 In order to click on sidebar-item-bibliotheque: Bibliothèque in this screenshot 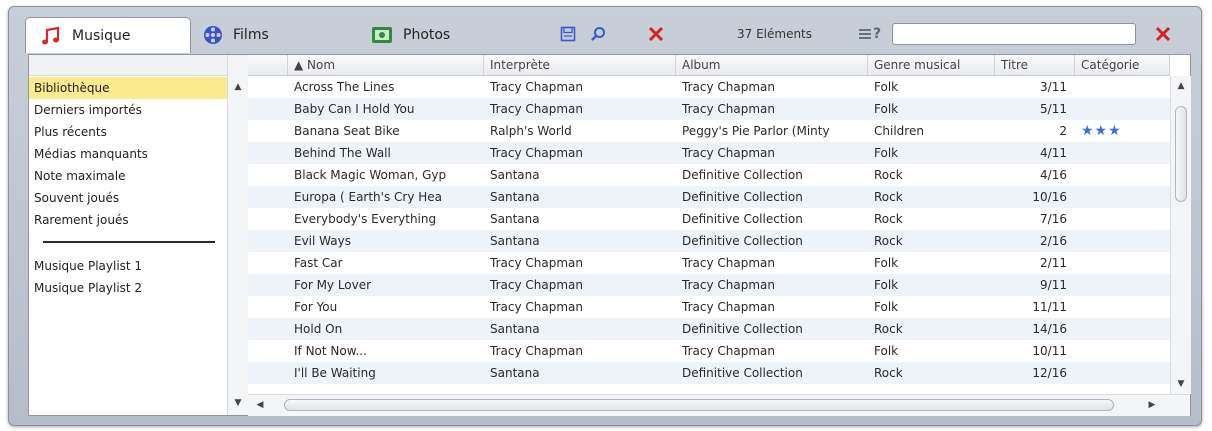, I will do `click(128, 88)`.